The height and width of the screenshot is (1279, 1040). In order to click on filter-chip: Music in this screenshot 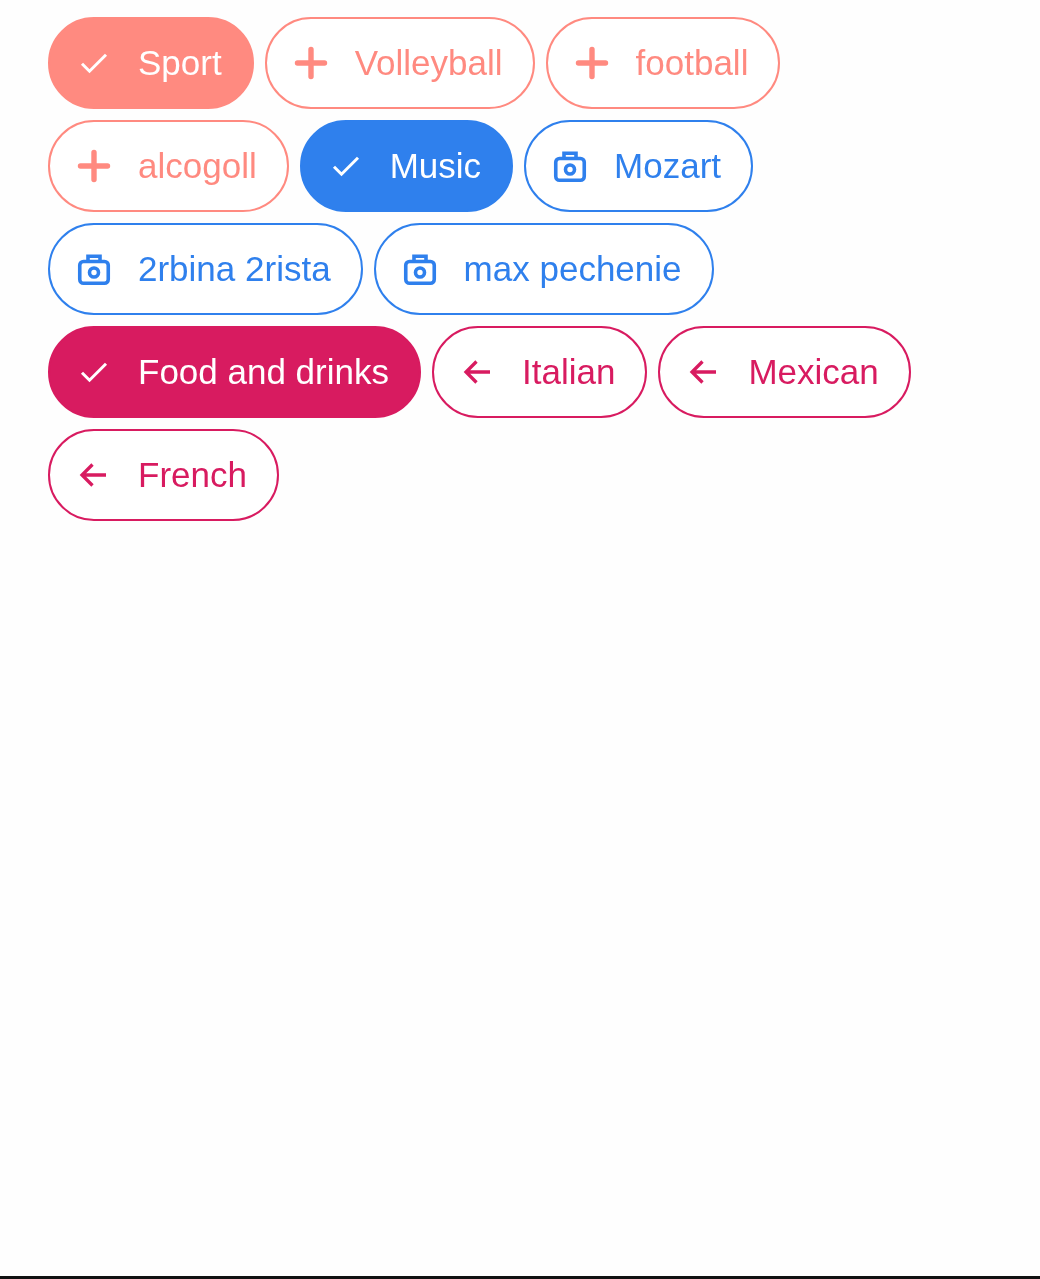, I will do `click(406, 166)`.